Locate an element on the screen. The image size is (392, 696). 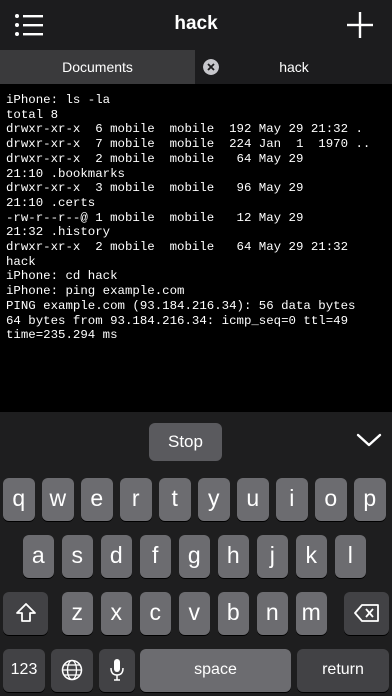
key-y: y is located at coordinates (214, 499).